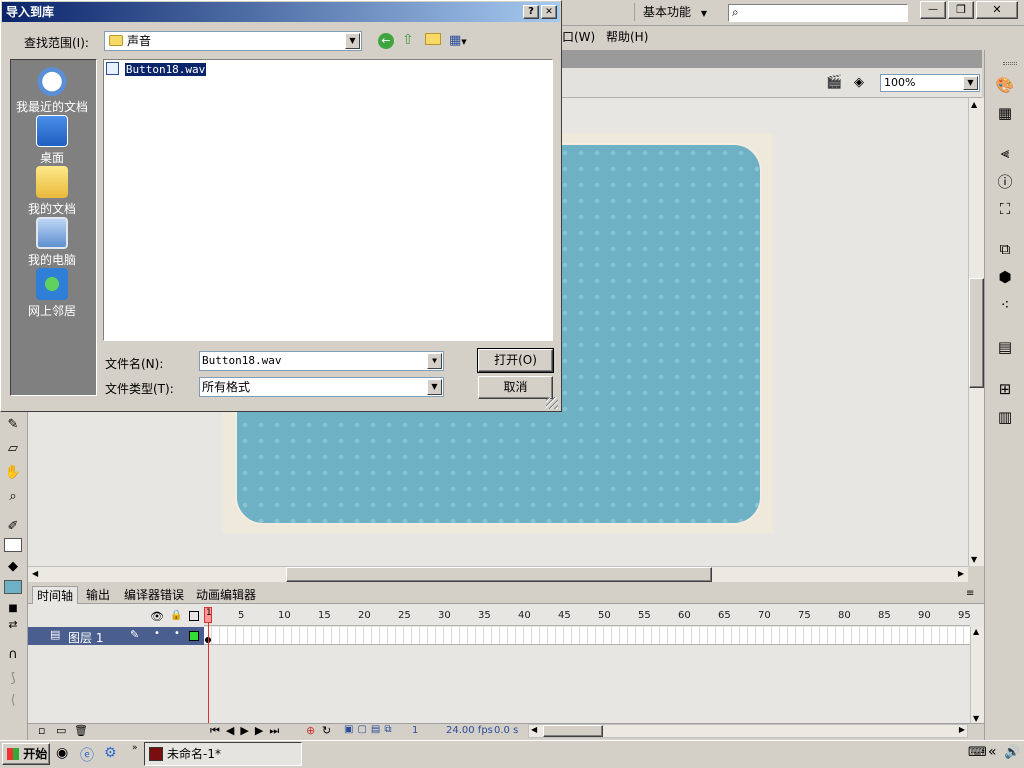 The height and width of the screenshot is (768, 1024). Describe the element at coordinates (515, 387) in the screenshot. I see `cancel-button: 取消` at that location.